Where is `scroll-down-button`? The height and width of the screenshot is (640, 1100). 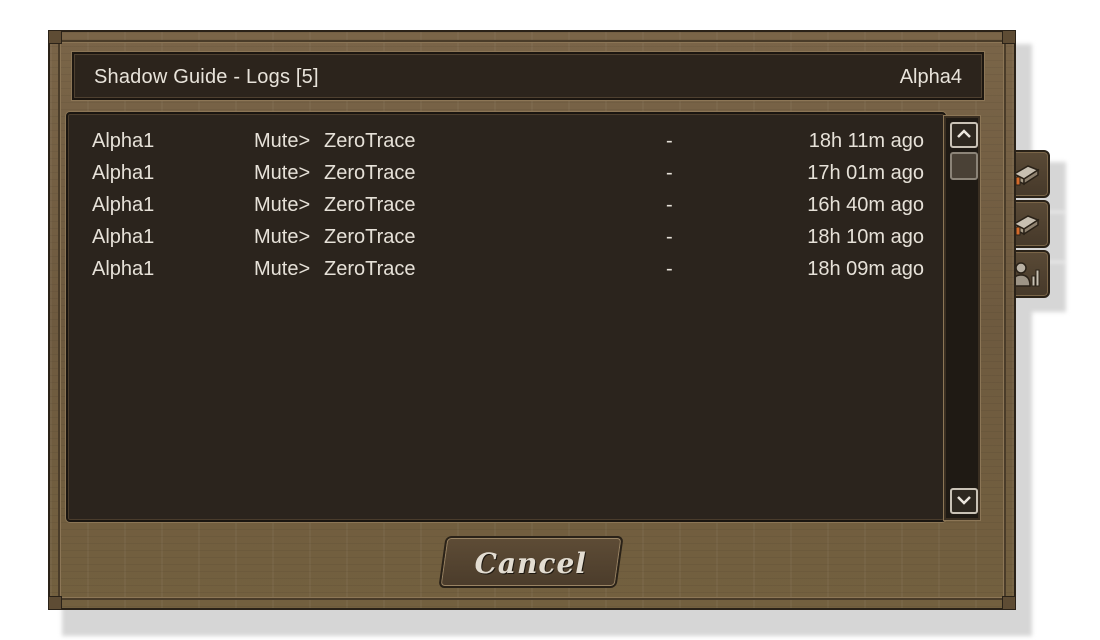 scroll-down-button is located at coordinates (964, 501).